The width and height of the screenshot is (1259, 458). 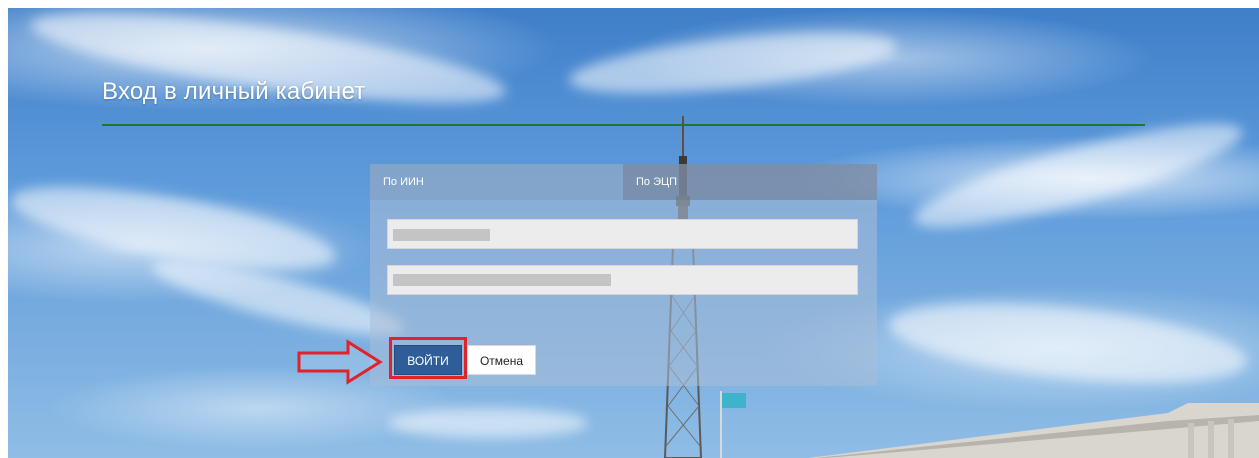 What do you see at coordinates (234, 91) in the screenshot?
I see `page-title: Вход в личный кабинет` at bounding box center [234, 91].